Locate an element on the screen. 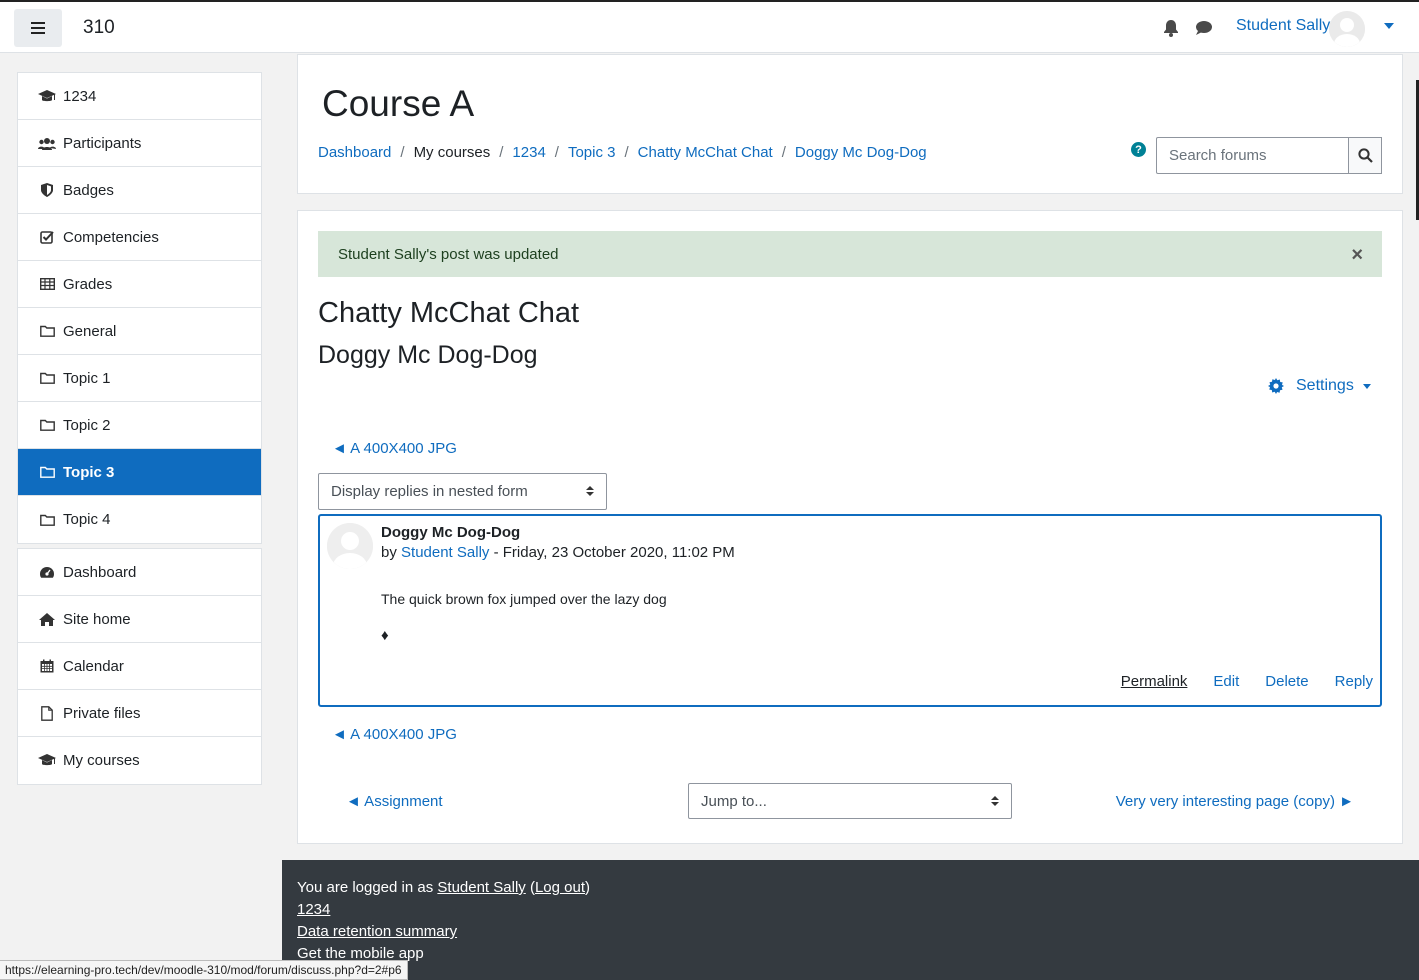 The image size is (1419, 980). post-author-link: Student Sally is located at coordinates (445, 552).